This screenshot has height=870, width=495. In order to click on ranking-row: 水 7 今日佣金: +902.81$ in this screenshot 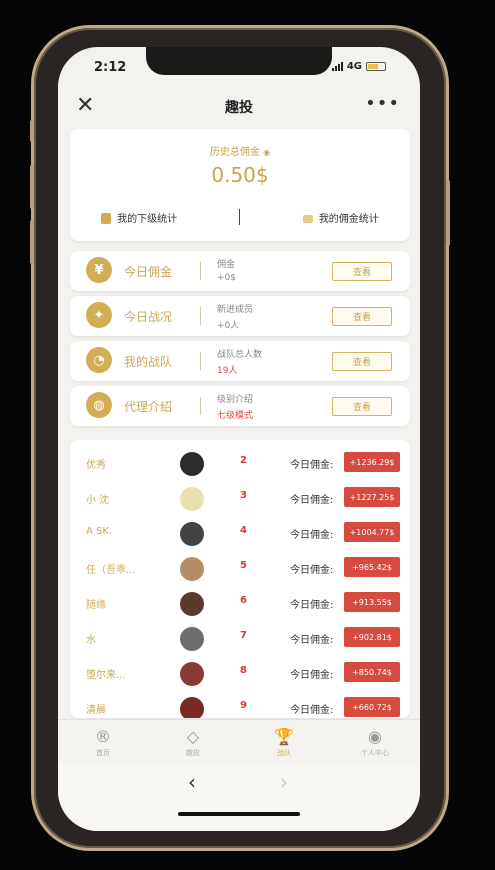, I will do `click(240, 640)`.